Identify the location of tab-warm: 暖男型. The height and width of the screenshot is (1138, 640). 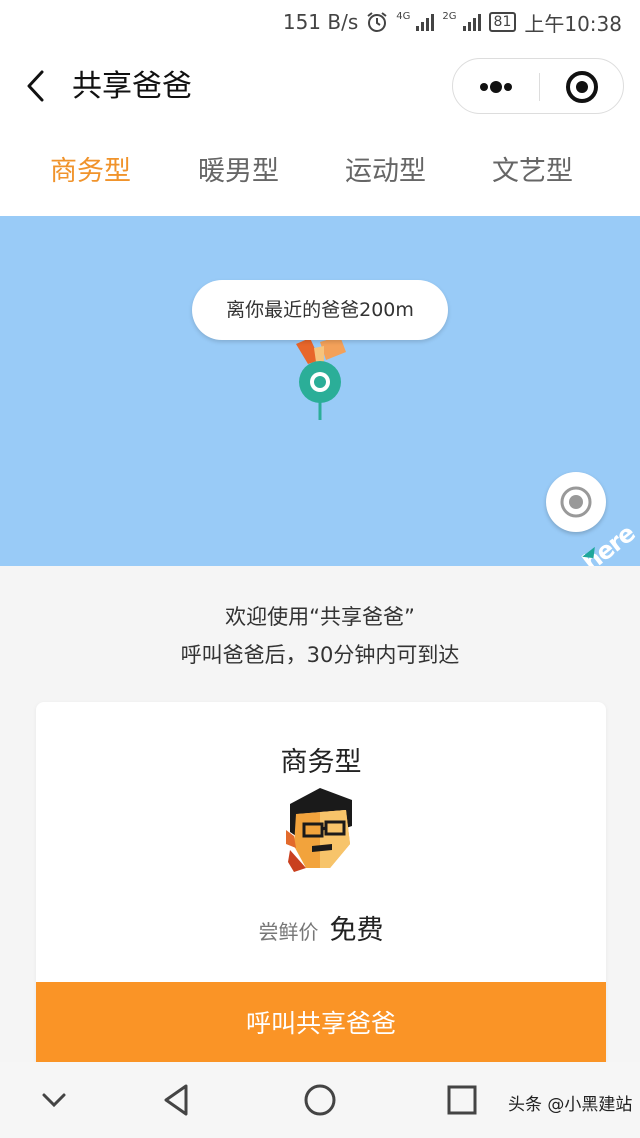
(238, 172).